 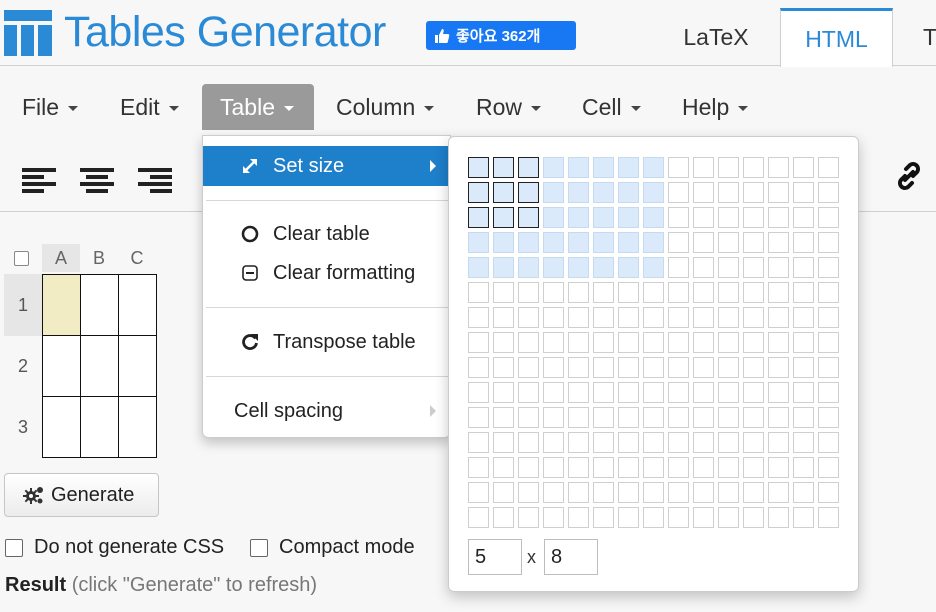 What do you see at coordinates (39, 180) in the screenshot?
I see `align-left-icon` at bounding box center [39, 180].